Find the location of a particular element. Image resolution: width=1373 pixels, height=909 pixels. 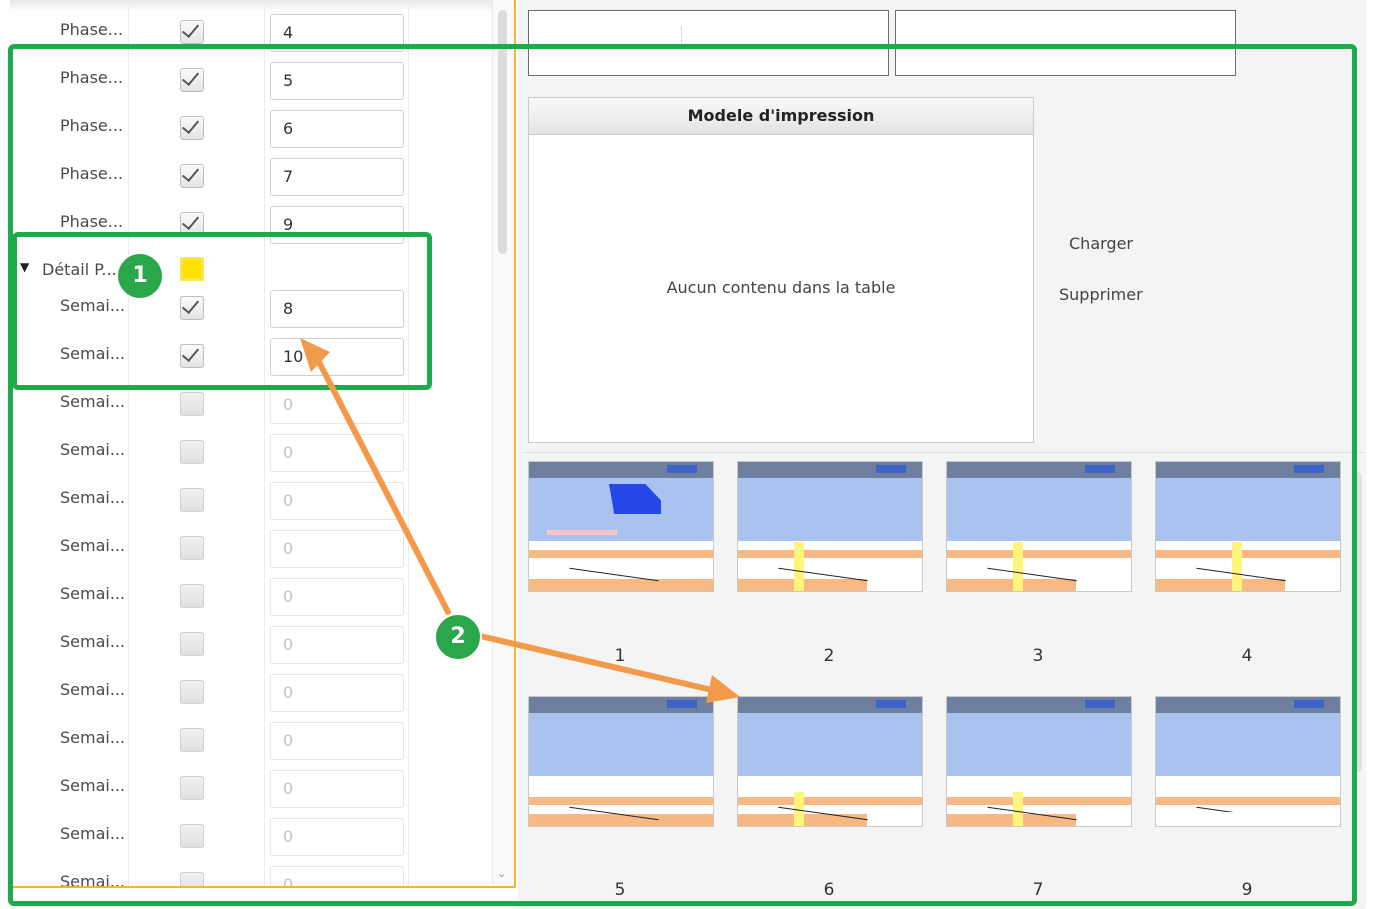

step-badge-2: 2 is located at coordinates (458, 637).